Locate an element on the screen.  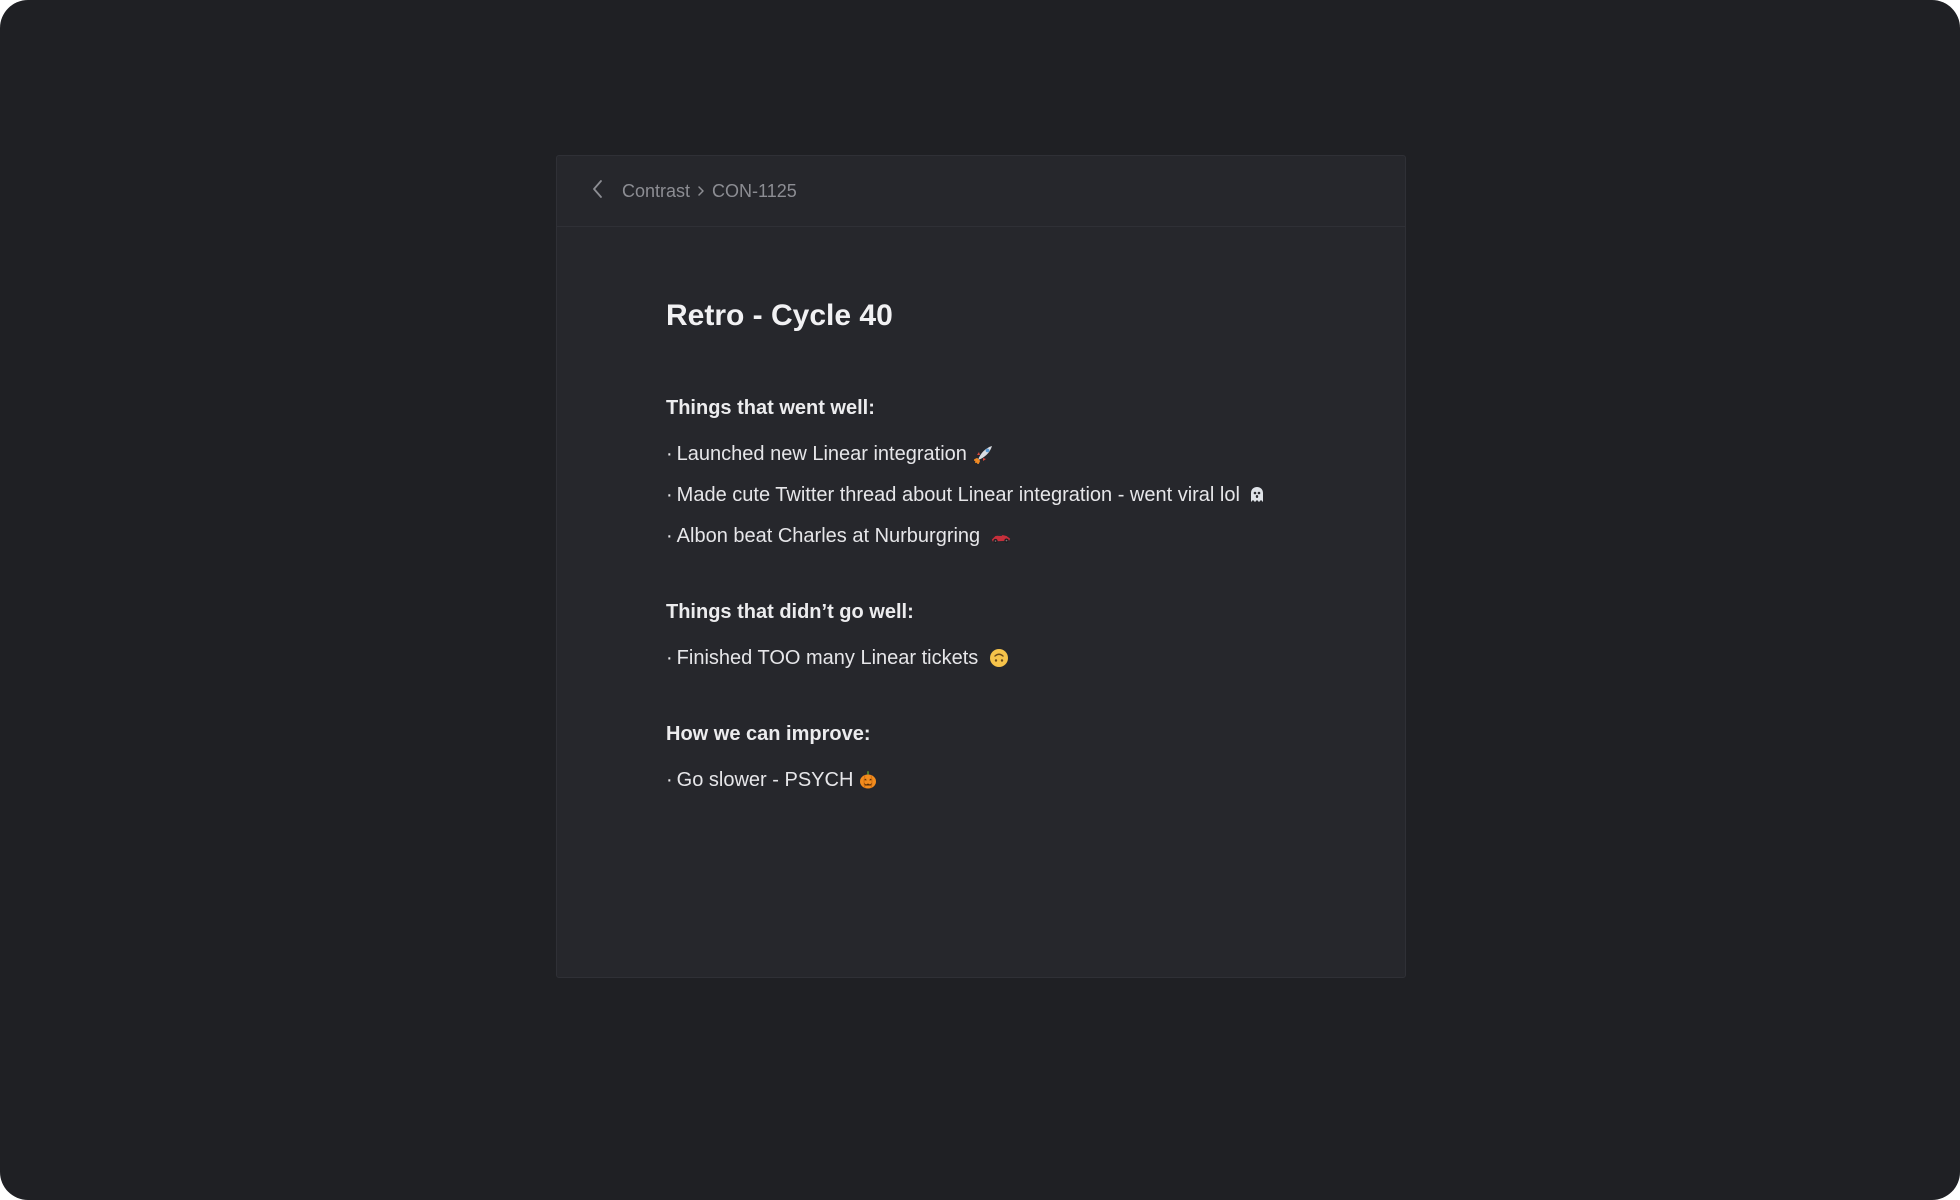
list-item: · Go slower - PSYCH is located at coordinates (1005, 780).